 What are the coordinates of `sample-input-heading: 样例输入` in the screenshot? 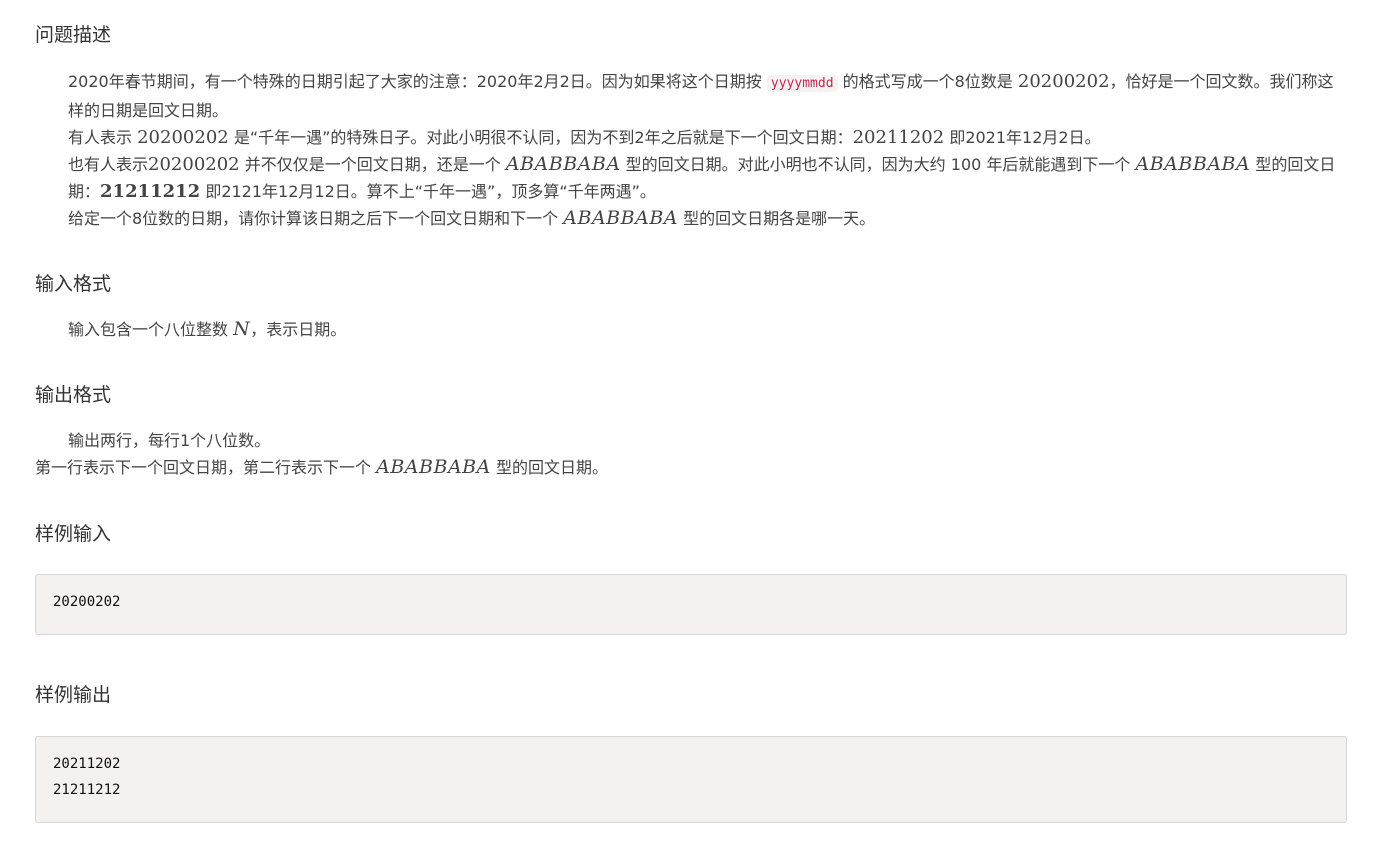 It's located at (73, 534).